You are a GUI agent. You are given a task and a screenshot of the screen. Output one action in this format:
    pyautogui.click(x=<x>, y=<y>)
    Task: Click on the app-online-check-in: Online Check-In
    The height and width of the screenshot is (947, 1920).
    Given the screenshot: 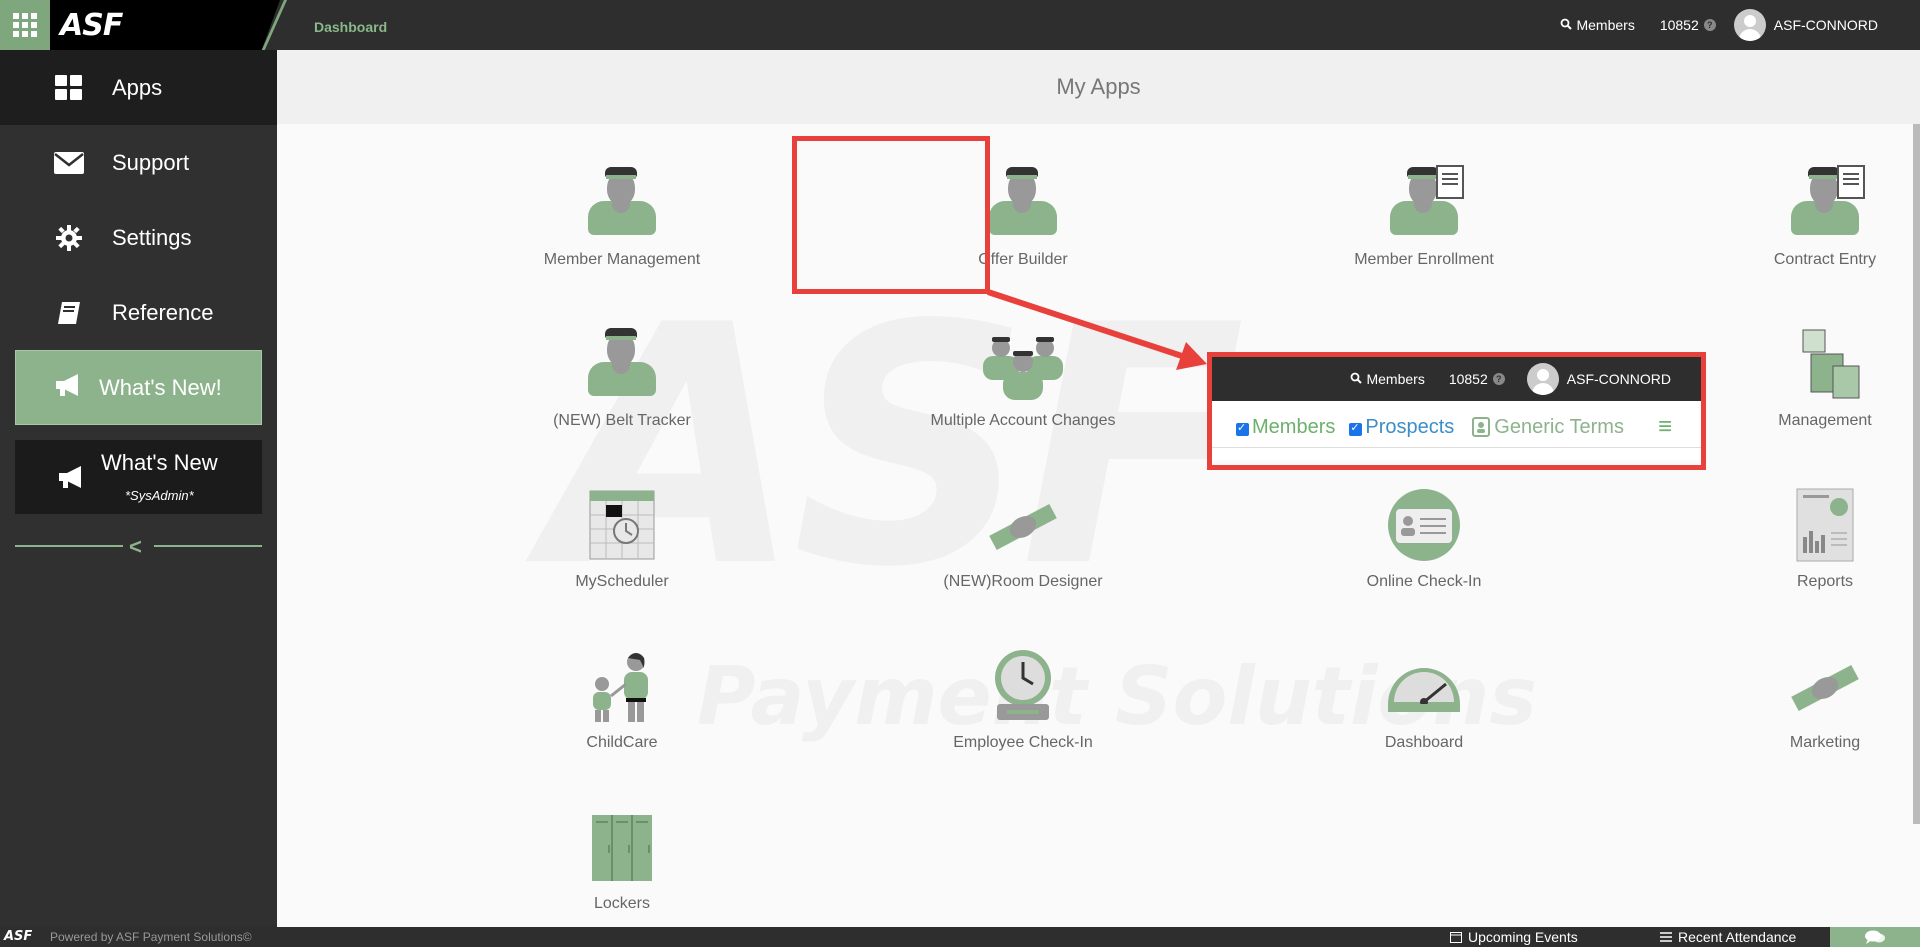 What is the action you would take?
    pyautogui.click(x=1424, y=552)
    